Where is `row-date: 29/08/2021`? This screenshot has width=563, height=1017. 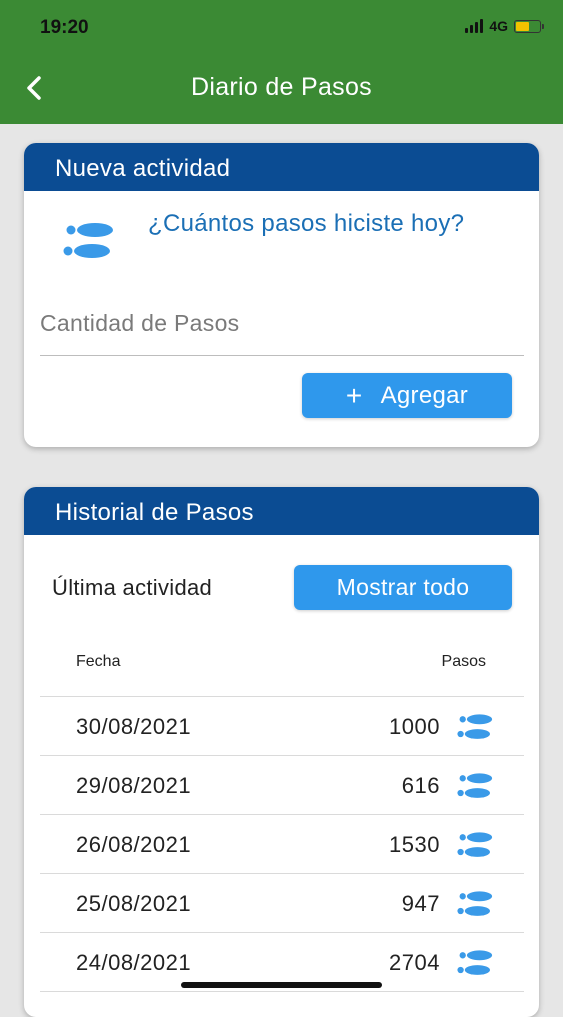 row-date: 29/08/2021 is located at coordinates (134, 785).